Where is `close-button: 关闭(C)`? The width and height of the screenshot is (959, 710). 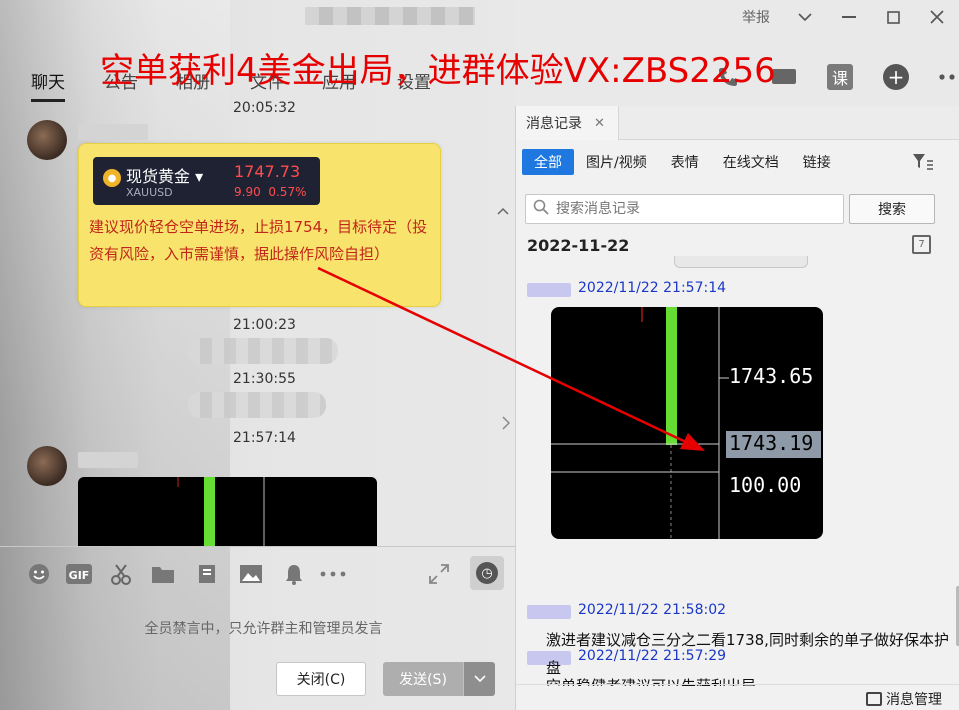 close-button: 关闭(C) is located at coordinates (321, 679).